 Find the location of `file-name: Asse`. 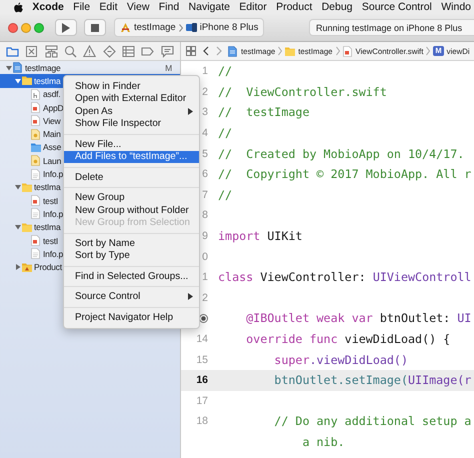

file-name: Asse is located at coordinates (52, 147).